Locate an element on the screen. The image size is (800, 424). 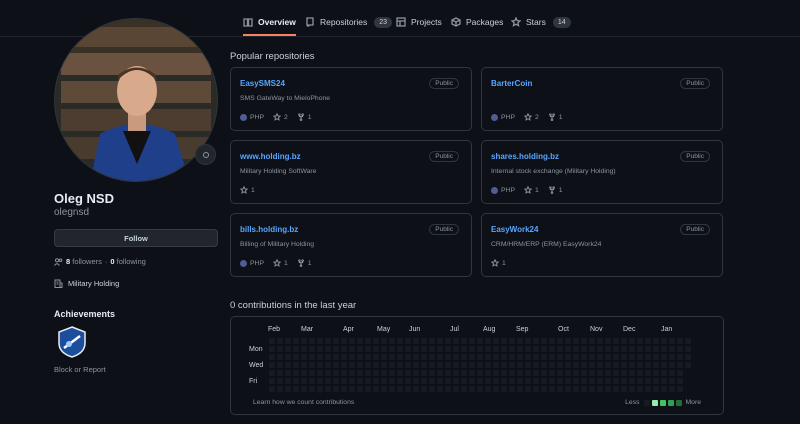
tab-projects: Projects is located at coordinates (419, 23).